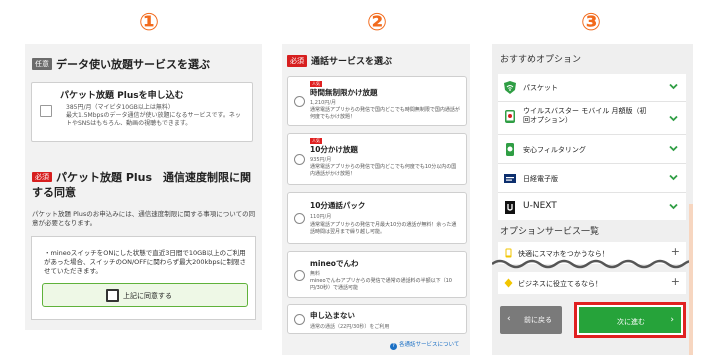 The height and width of the screenshot is (355, 710). What do you see at coordinates (46, 111) in the screenshot?
I see `packet-houdai-checkbox` at bounding box center [46, 111].